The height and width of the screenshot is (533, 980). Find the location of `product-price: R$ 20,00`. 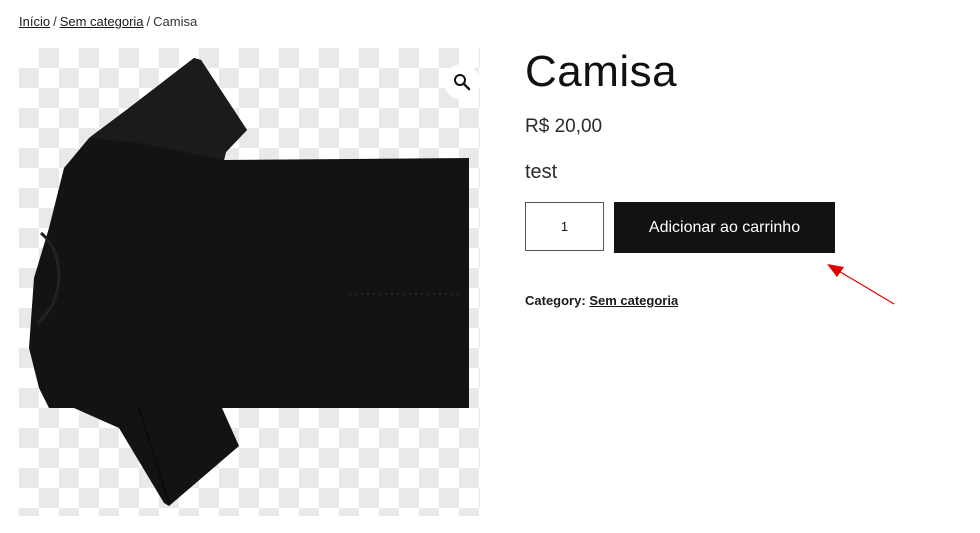

product-price: R$ 20,00 is located at coordinates (564, 126).